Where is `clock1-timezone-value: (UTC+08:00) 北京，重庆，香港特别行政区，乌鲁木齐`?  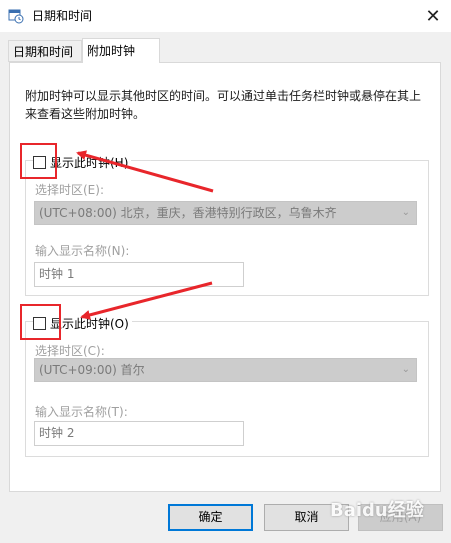
clock1-timezone-value: (UTC+08:00) 北京，重庆，香港特别行政区，乌鲁木齐 is located at coordinates (188, 213).